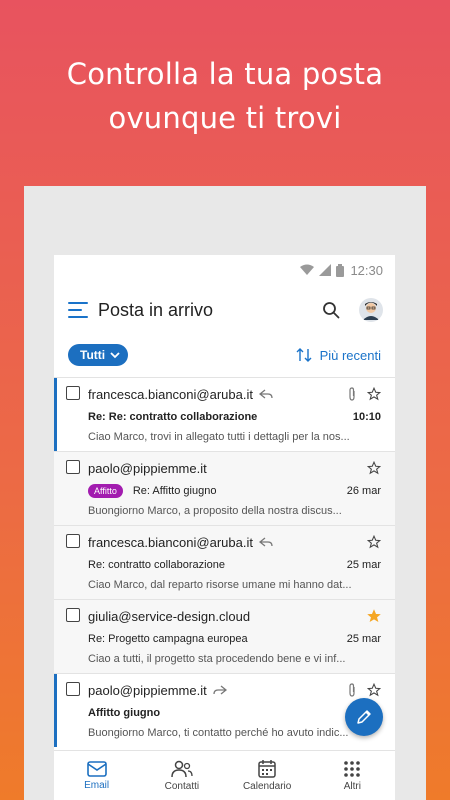 The width and height of the screenshot is (450, 800). What do you see at coordinates (224, 355) in the screenshot?
I see `filter-bar: Tutti Più recenti` at bounding box center [224, 355].